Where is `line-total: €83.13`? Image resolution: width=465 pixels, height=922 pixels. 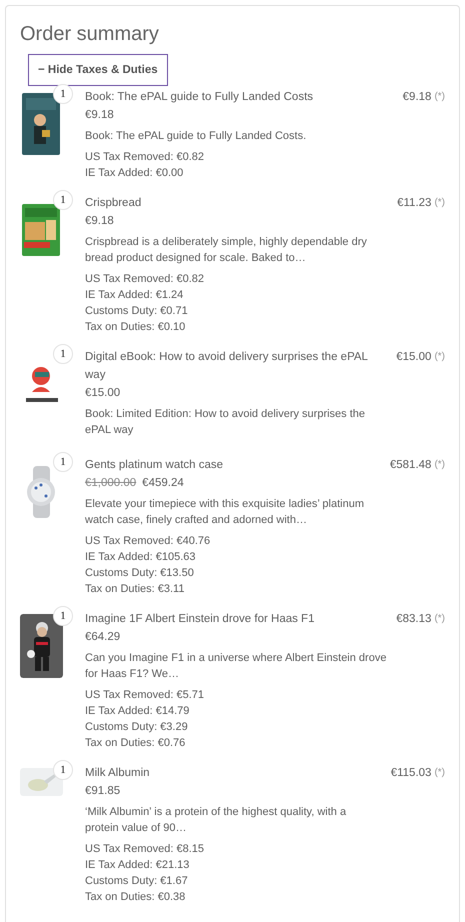
line-total: €83.13 is located at coordinates (414, 619).